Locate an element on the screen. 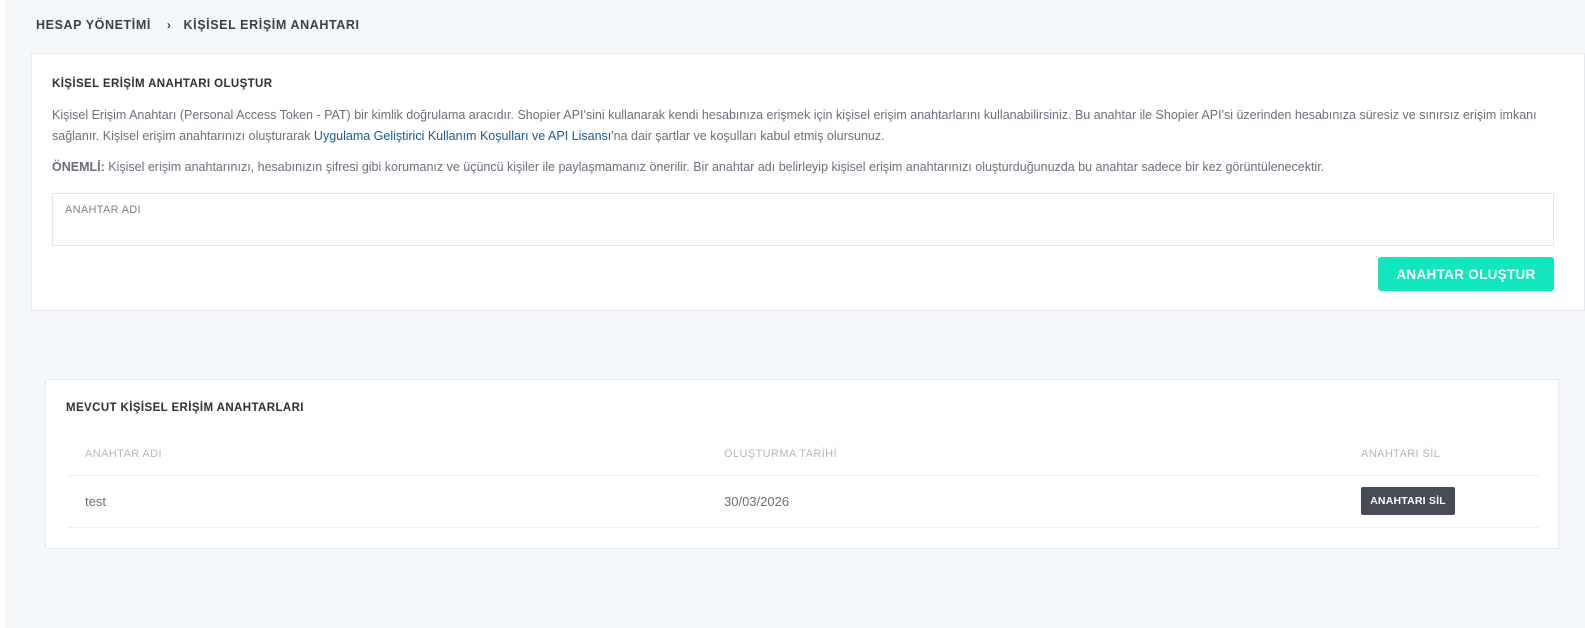  breadcrumb: HESAP YÖNETİMİ › KİŞİSEL ERİŞİM ANAHTARI is located at coordinates (198, 25).